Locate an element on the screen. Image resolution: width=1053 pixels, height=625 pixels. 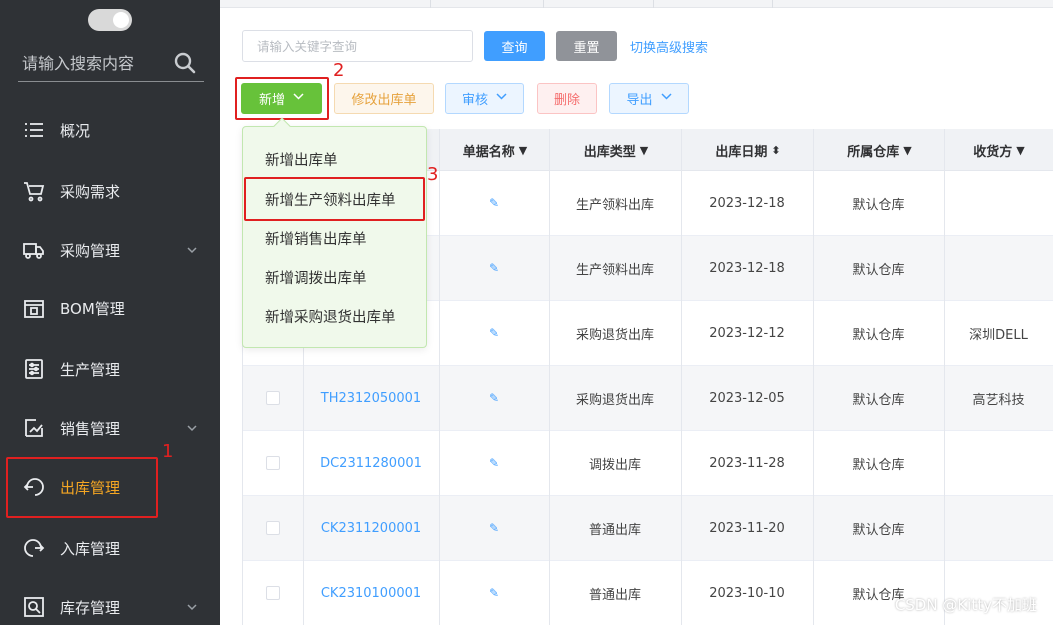
sales-icon is located at coordinates (34, 428).